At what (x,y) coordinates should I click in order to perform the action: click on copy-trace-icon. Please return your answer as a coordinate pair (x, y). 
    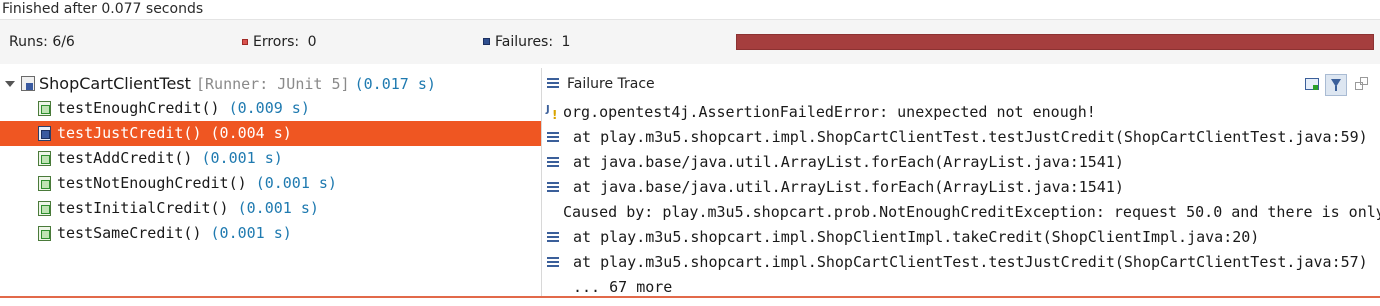
    Looking at the image, I should click on (1362, 85).